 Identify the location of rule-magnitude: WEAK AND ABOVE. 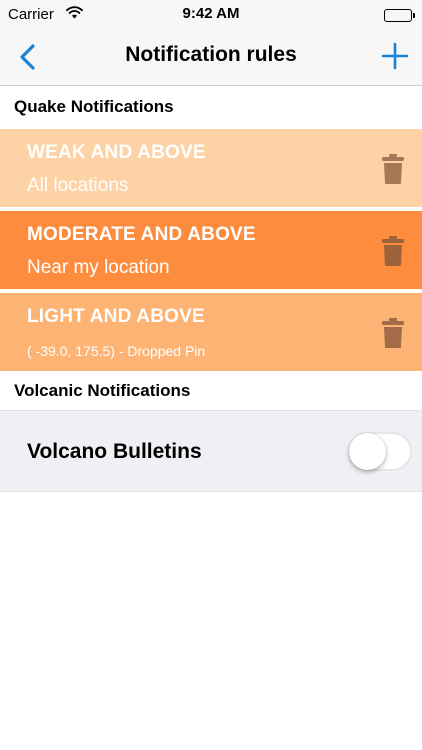
(116, 152).